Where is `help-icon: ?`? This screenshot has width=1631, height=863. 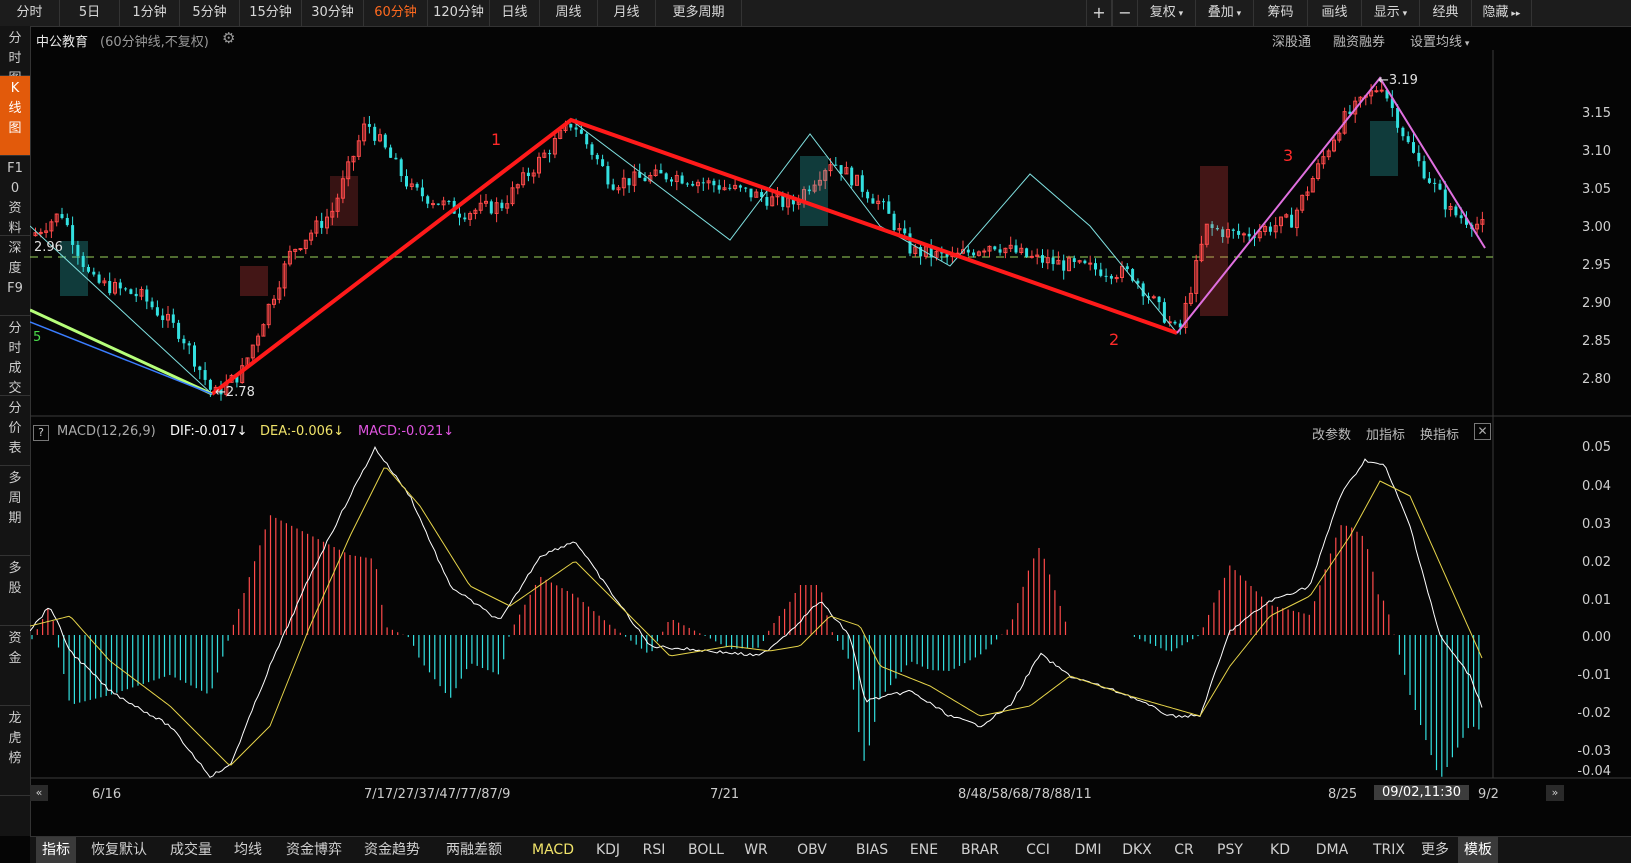 help-icon: ? is located at coordinates (41, 433).